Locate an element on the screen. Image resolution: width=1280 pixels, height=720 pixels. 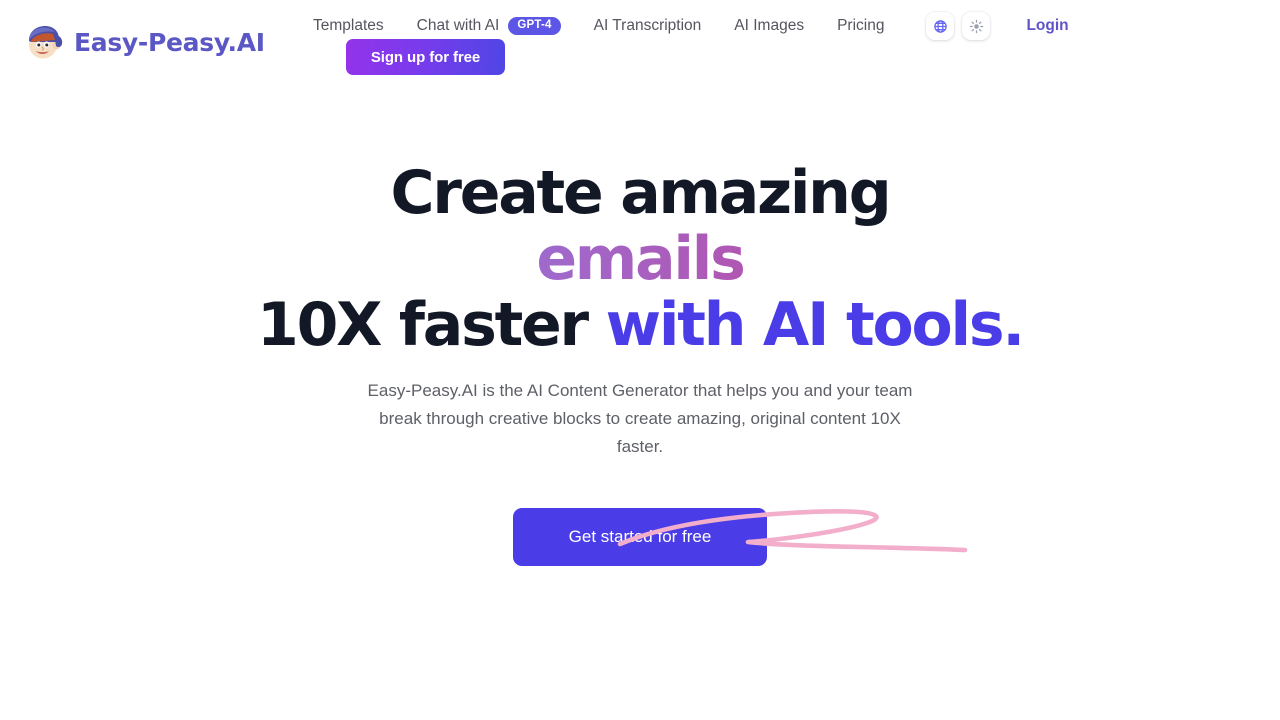
headline-line-3: 10X faster with AI tools. is located at coordinates (640, 325).